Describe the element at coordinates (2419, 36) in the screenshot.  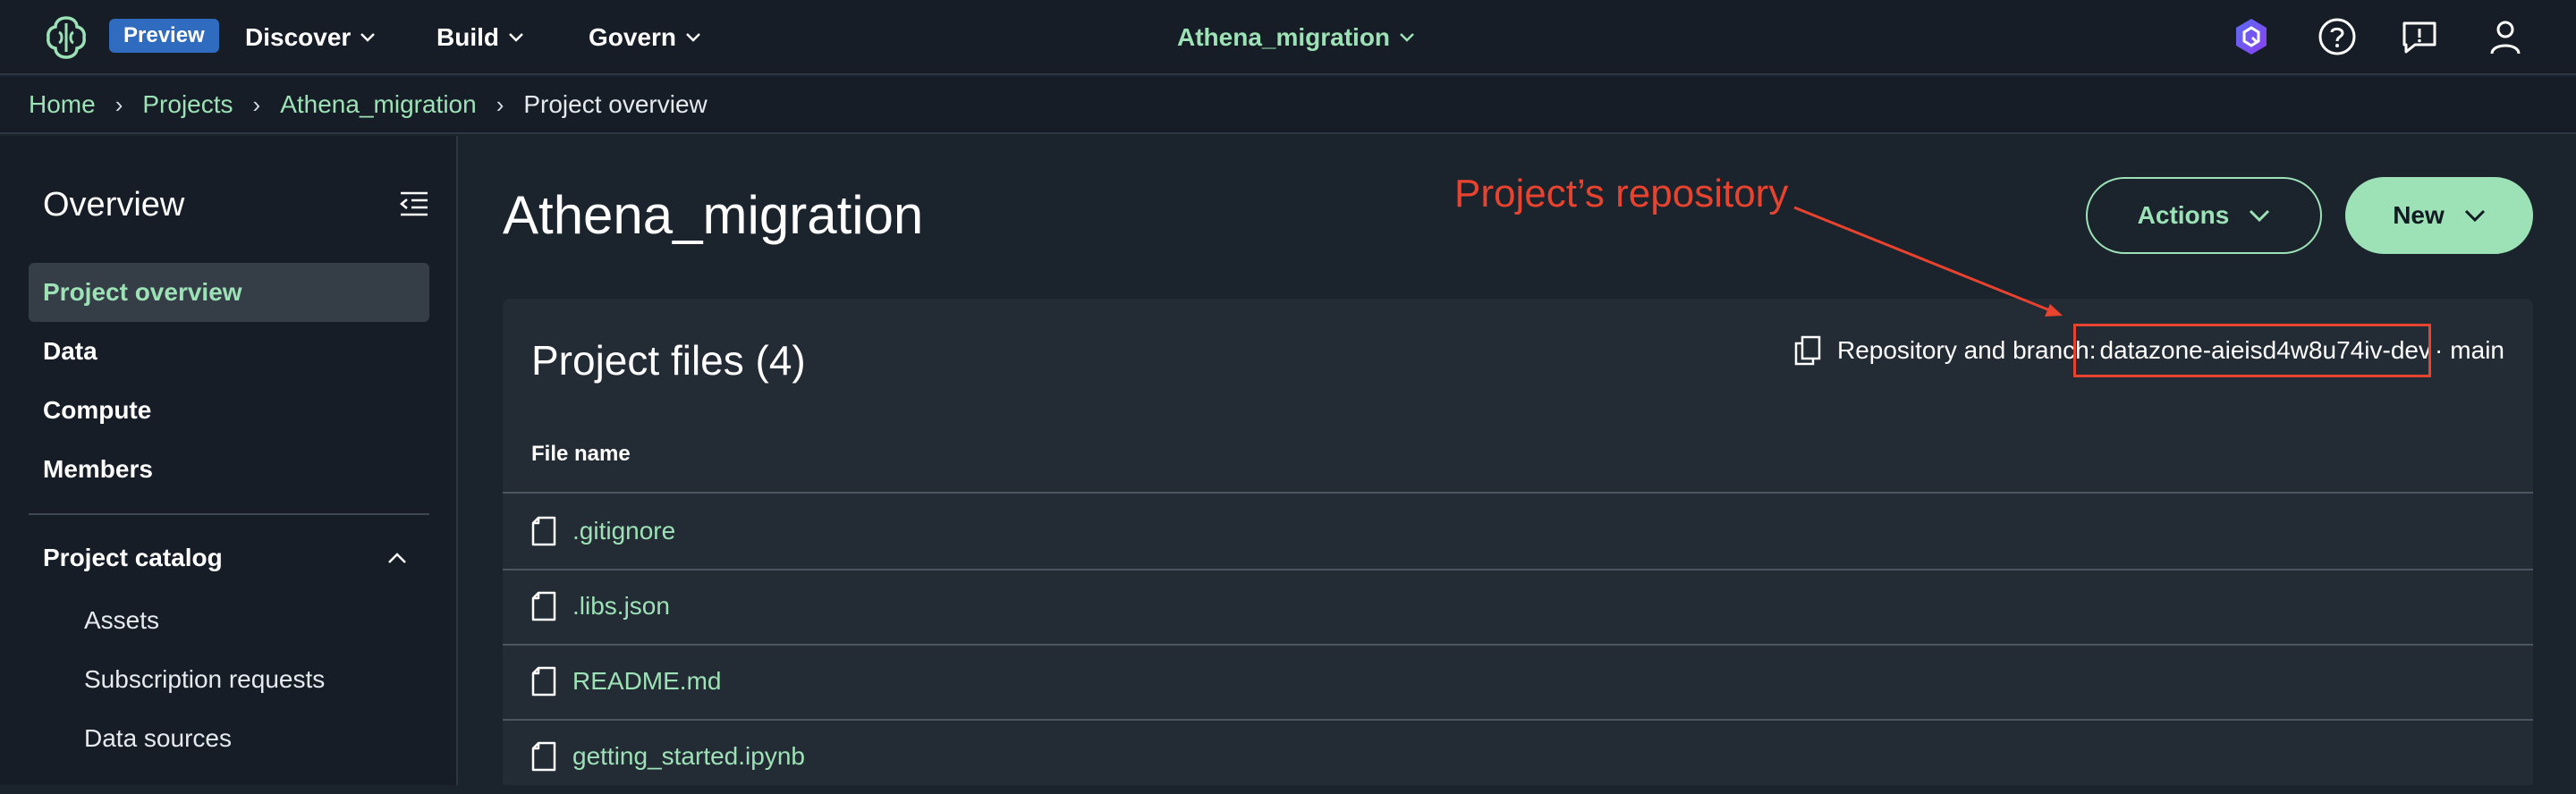
I see `feedback-icon` at that location.